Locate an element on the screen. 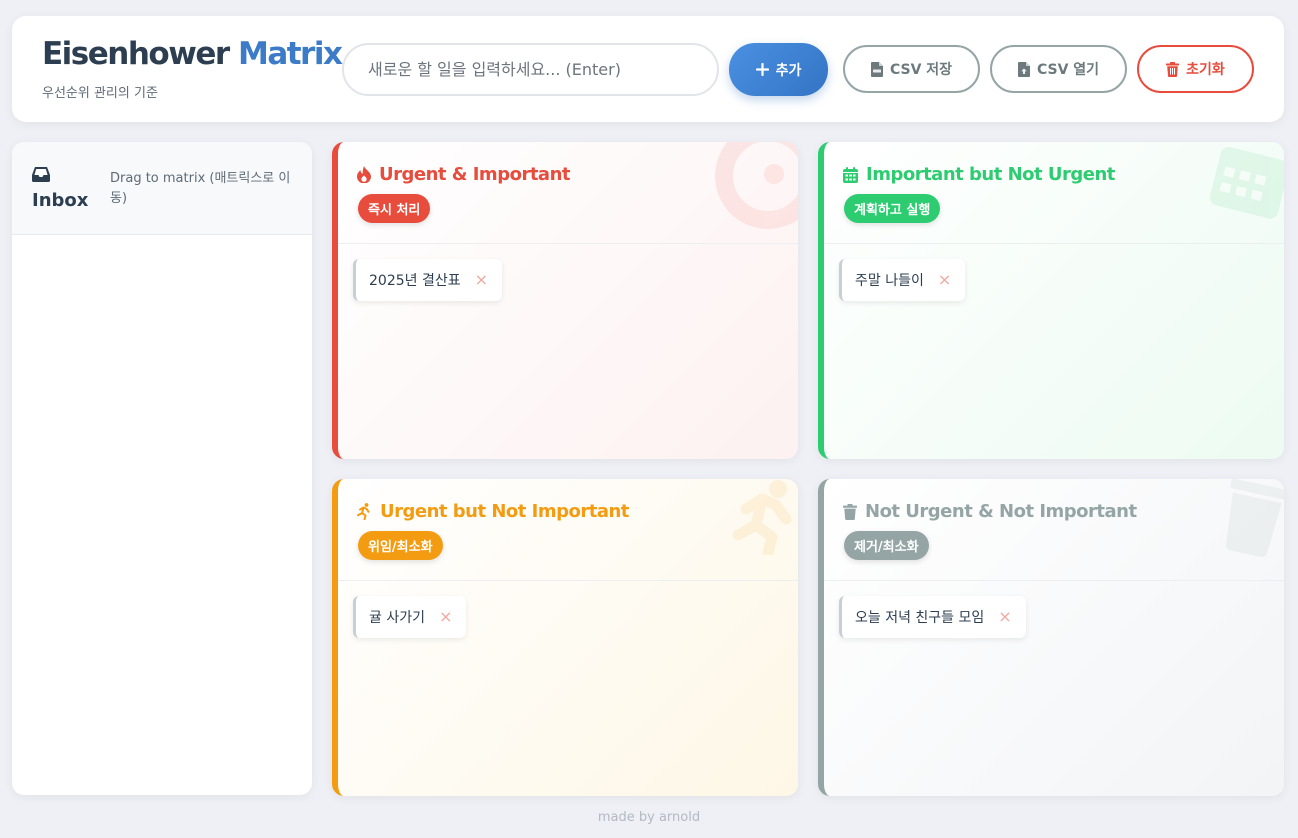  csv-save-label: CSV 저장 is located at coordinates (921, 70).